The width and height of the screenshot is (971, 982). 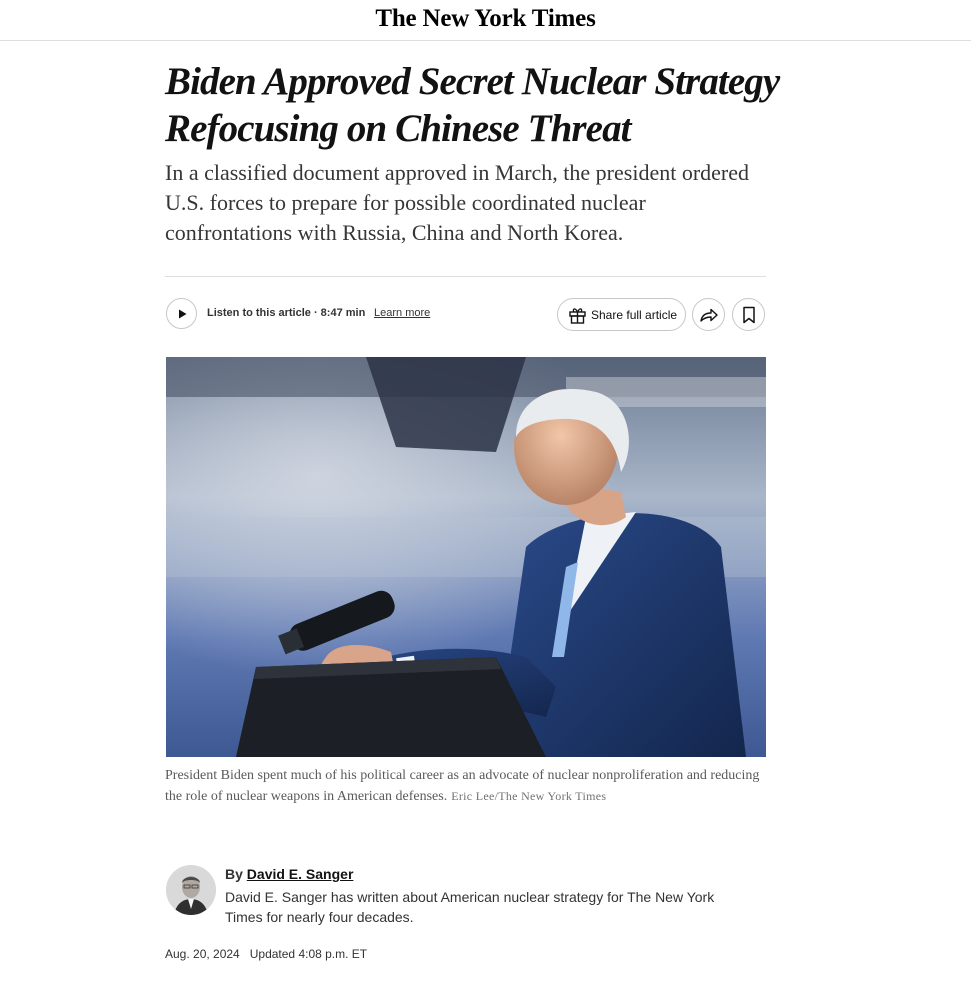 What do you see at coordinates (634, 314) in the screenshot?
I see `share-full-article-label: Share full article` at bounding box center [634, 314].